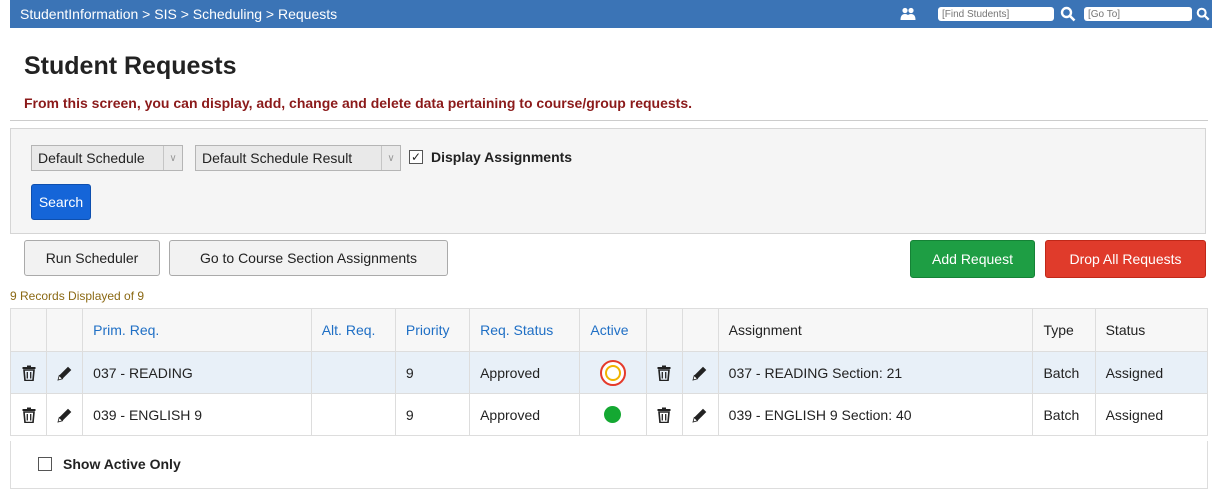 The height and width of the screenshot is (494, 1212). What do you see at coordinates (130, 66) in the screenshot?
I see `page-title: Student Requests` at bounding box center [130, 66].